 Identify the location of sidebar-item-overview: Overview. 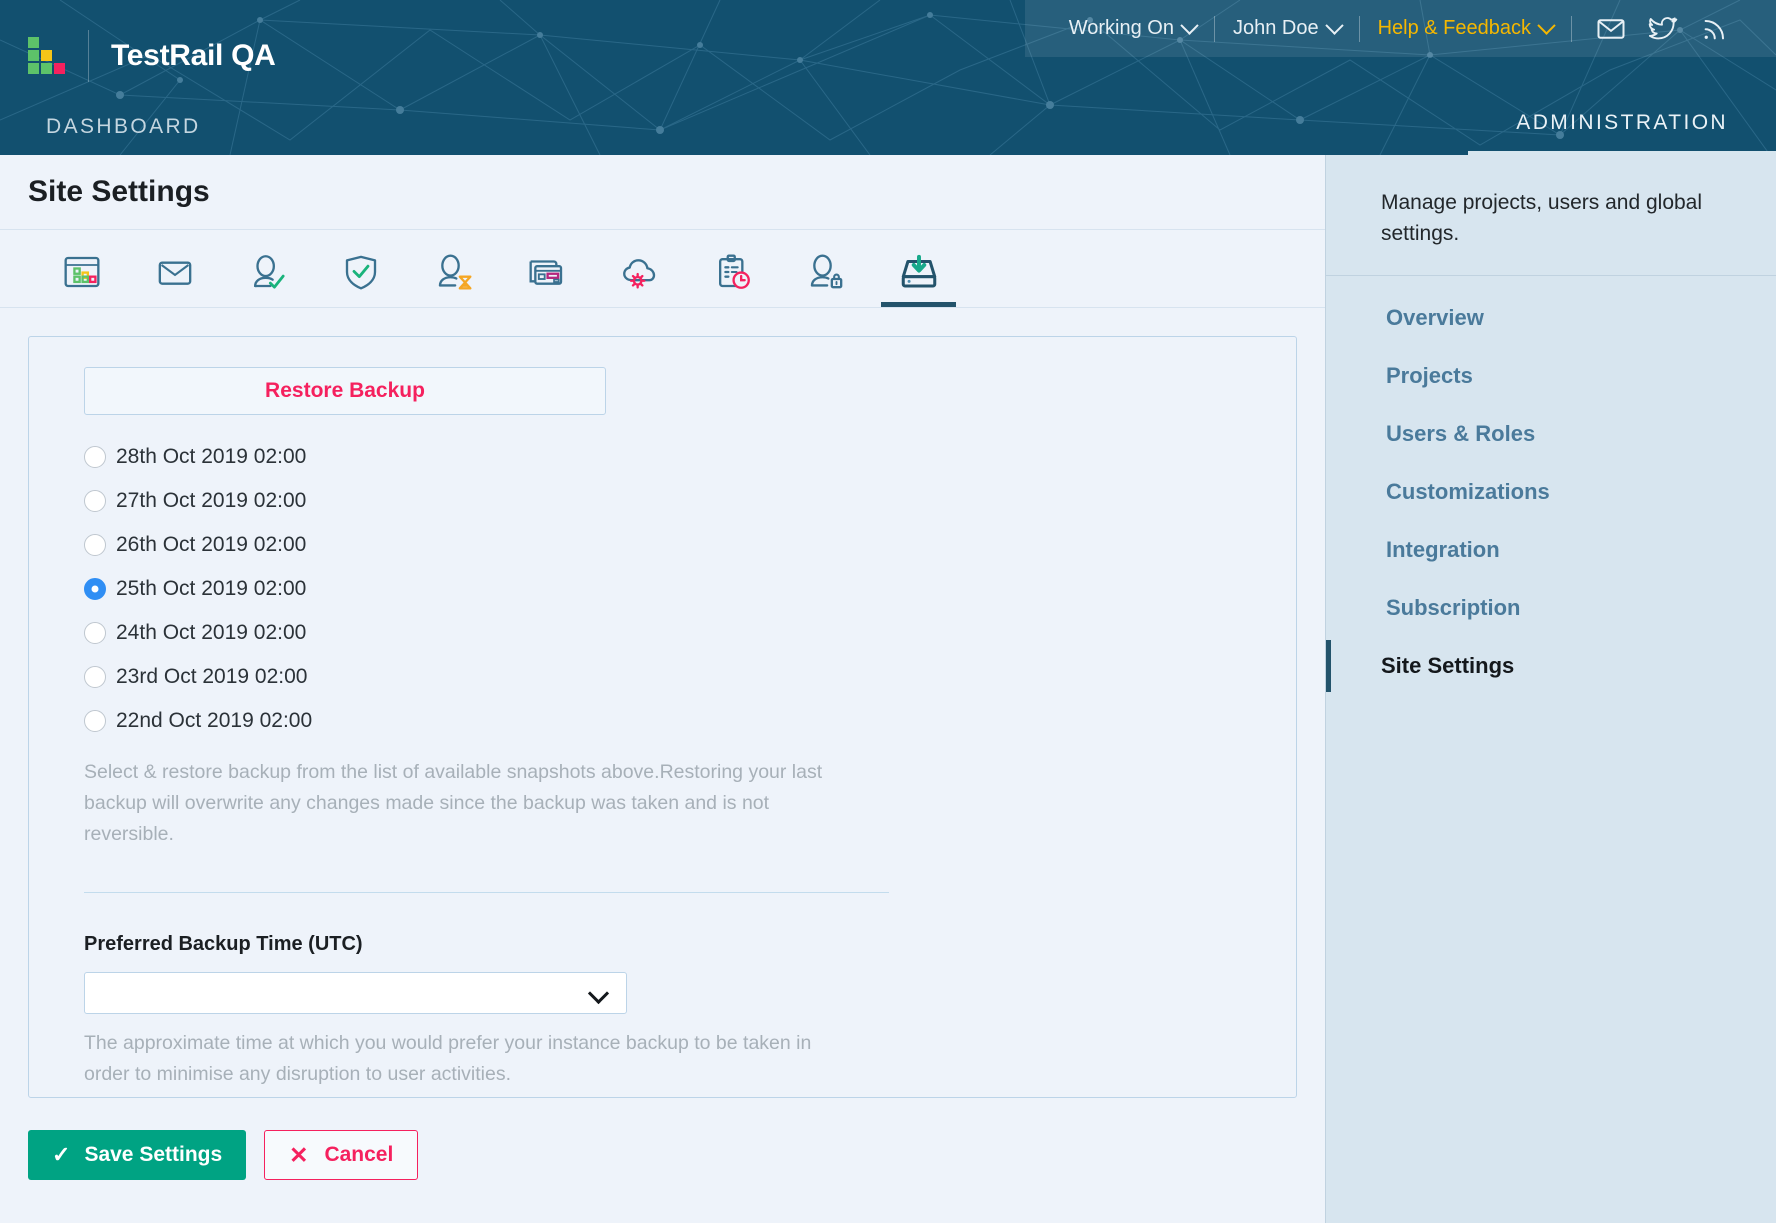
(1551, 318).